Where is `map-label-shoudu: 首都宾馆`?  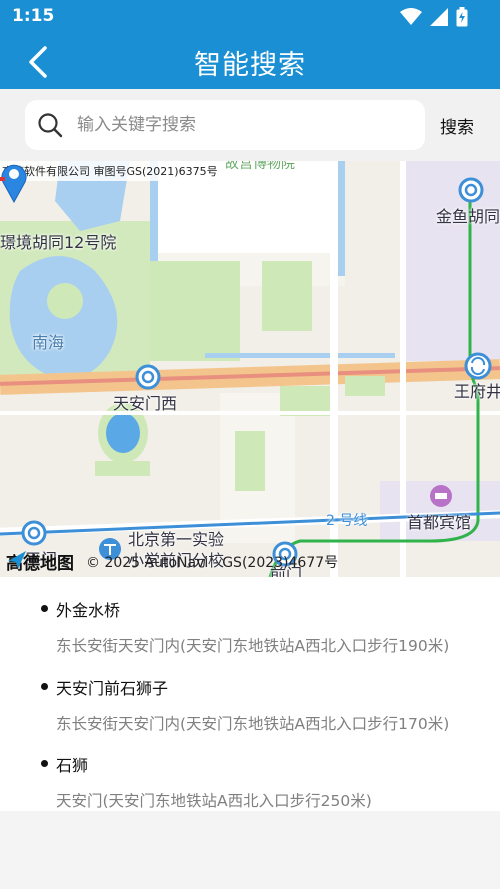
map-label-shoudu: 首都宾馆 is located at coordinates (439, 522).